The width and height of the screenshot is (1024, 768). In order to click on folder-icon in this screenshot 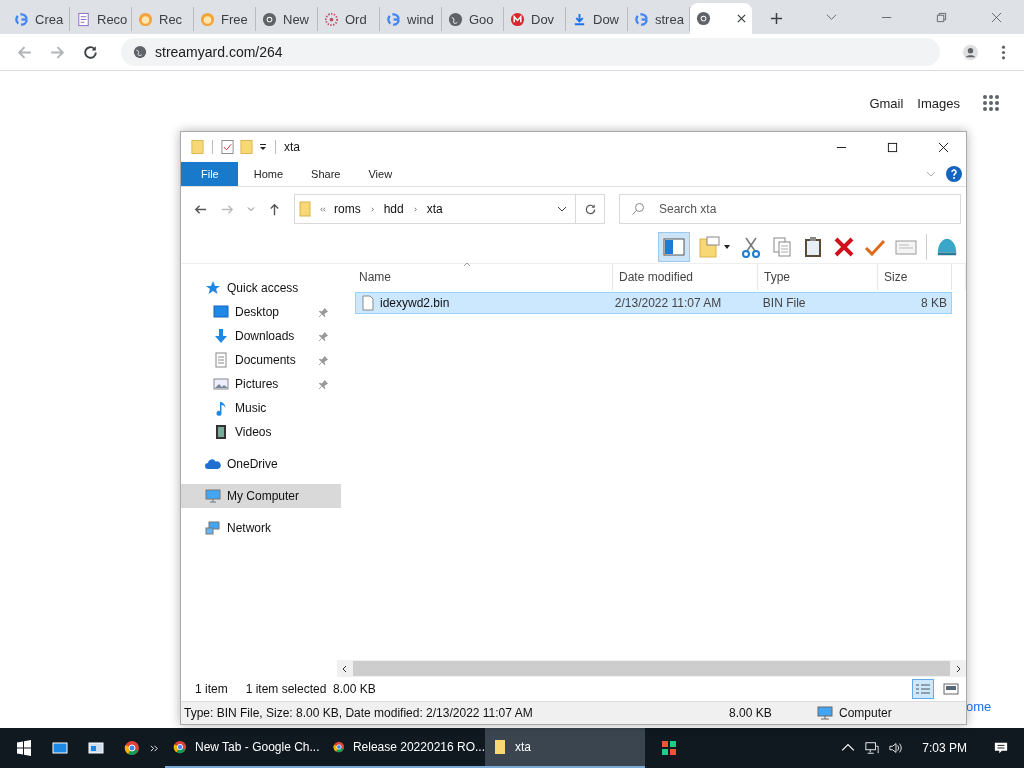, I will do `click(500, 747)`.